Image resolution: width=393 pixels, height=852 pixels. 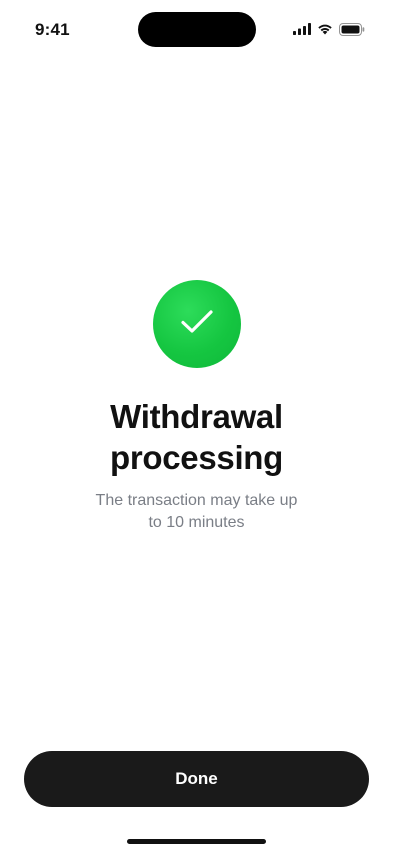 What do you see at coordinates (52, 29) in the screenshot?
I see `status-time: 9:41` at bounding box center [52, 29].